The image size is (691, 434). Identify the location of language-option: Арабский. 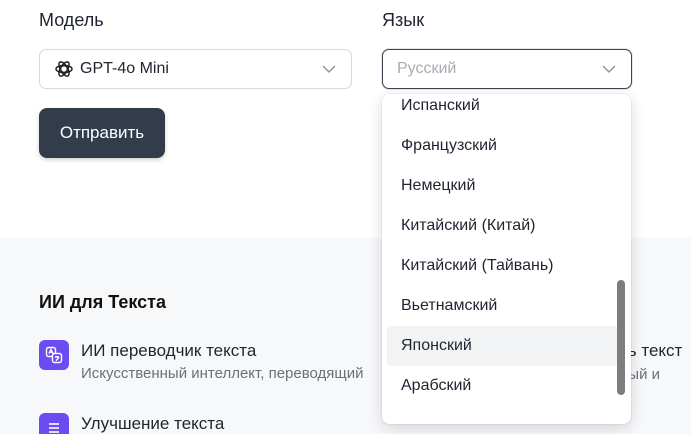
(502, 386).